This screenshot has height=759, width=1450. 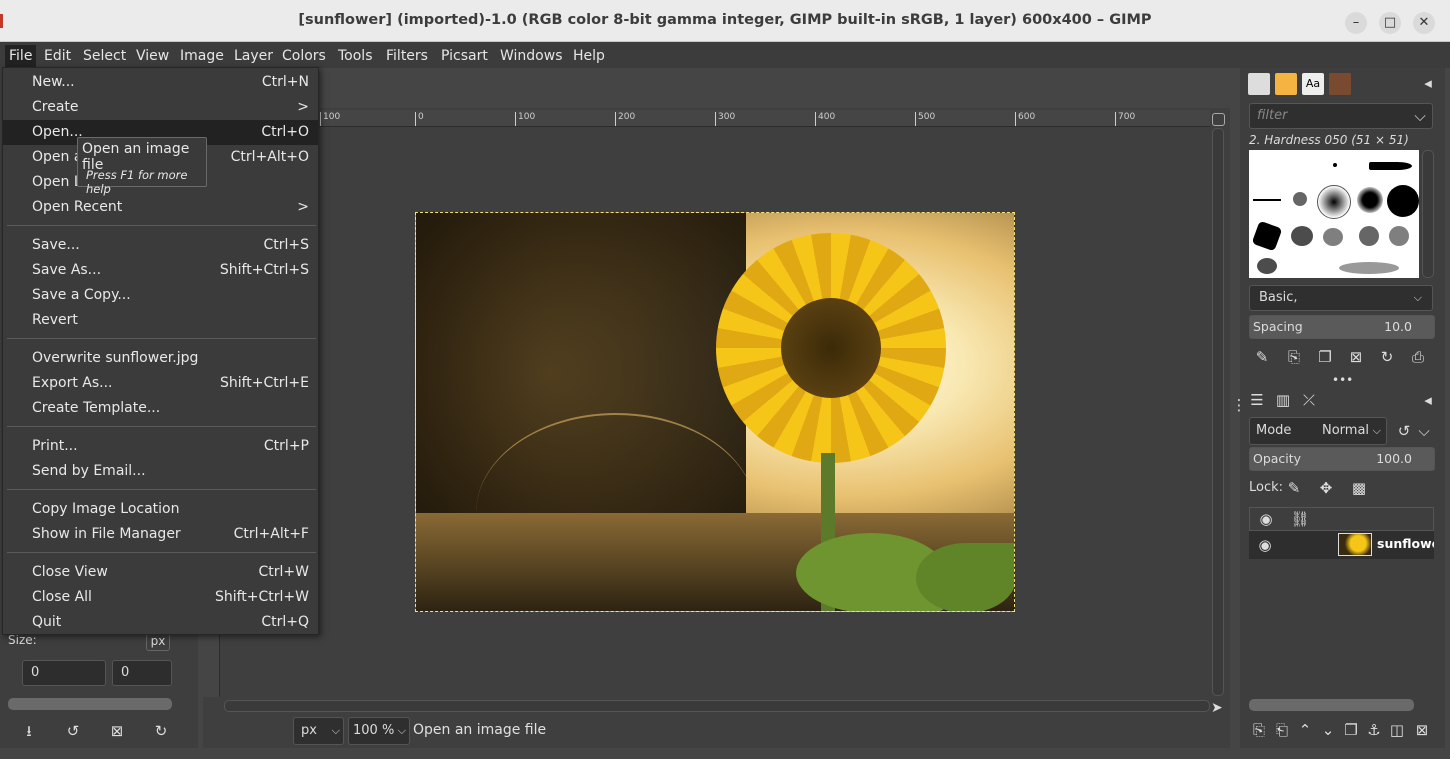 What do you see at coordinates (1351, 730) in the screenshot?
I see `duplicate-layer-icon: ❐` at bounding box center [1351, 730].